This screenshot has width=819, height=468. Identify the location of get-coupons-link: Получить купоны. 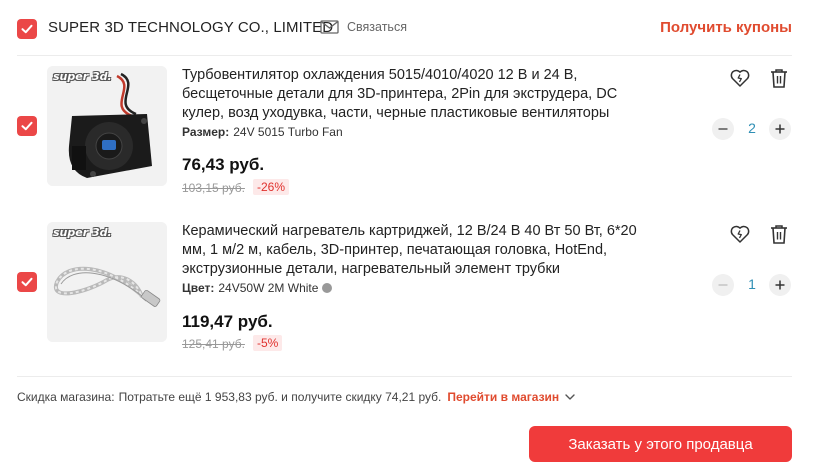
(726, 27).